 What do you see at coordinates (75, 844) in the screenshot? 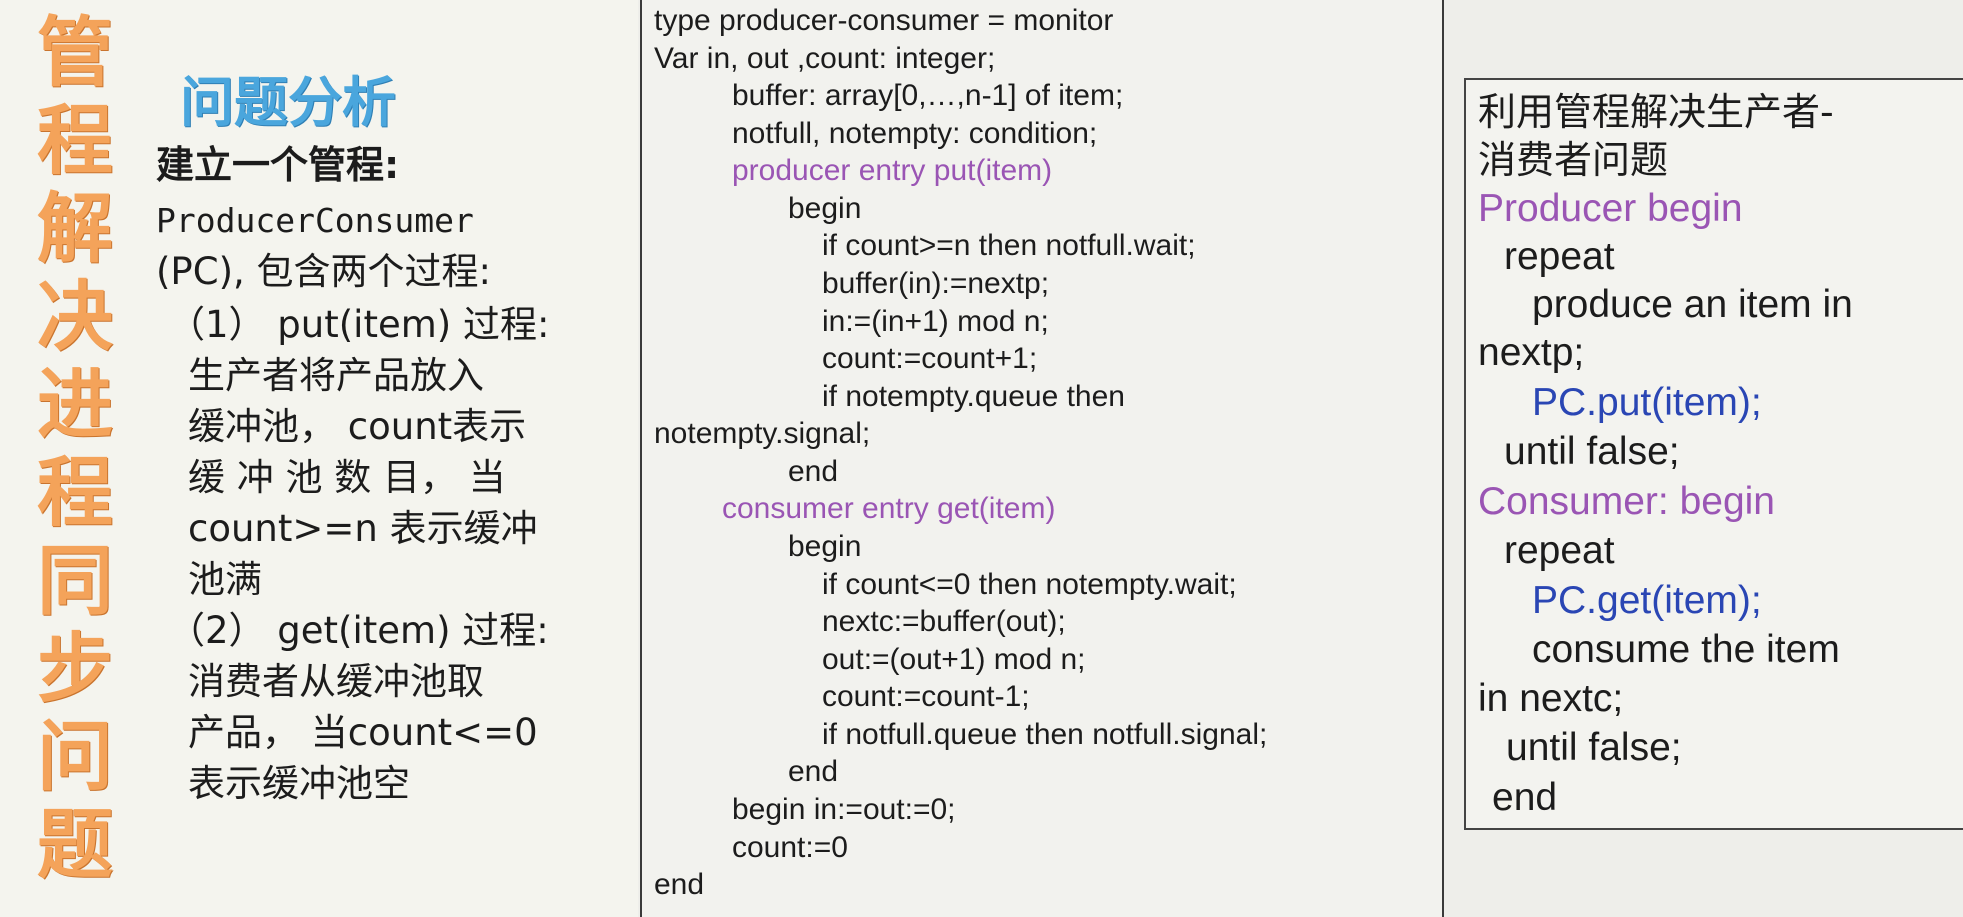
I see `title-char: 题` at bounding box center [75, 844].